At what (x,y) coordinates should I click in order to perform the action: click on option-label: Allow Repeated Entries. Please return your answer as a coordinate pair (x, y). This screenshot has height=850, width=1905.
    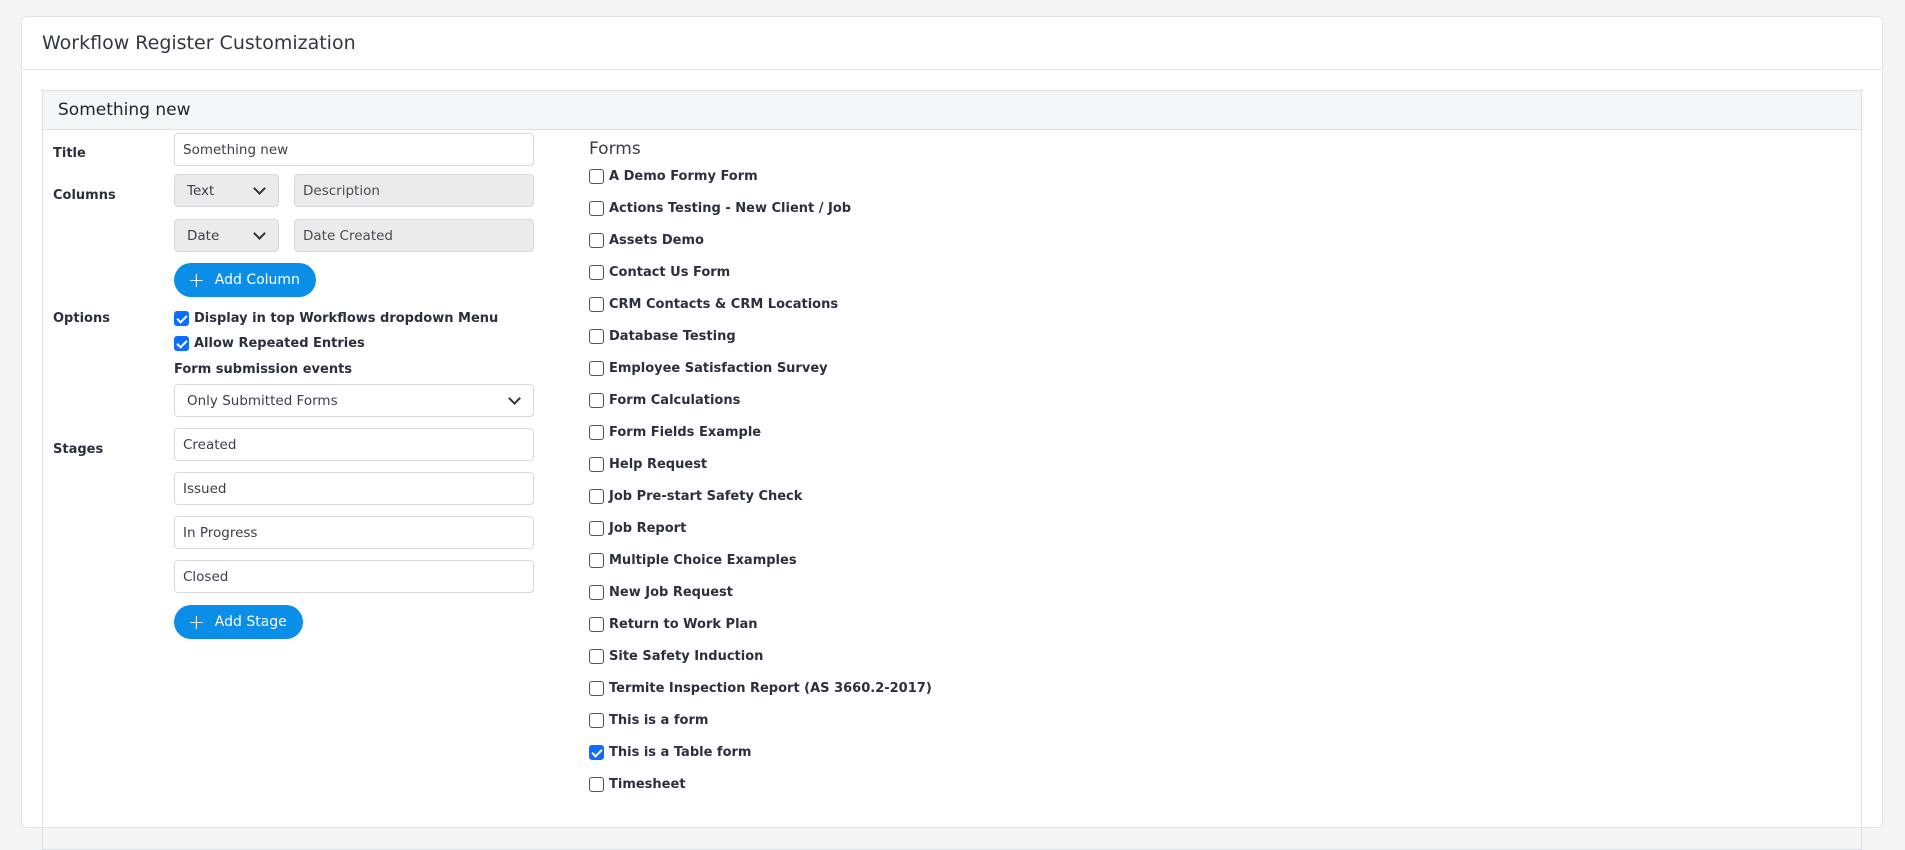
    Looking at the image, I should click on (279, 343).